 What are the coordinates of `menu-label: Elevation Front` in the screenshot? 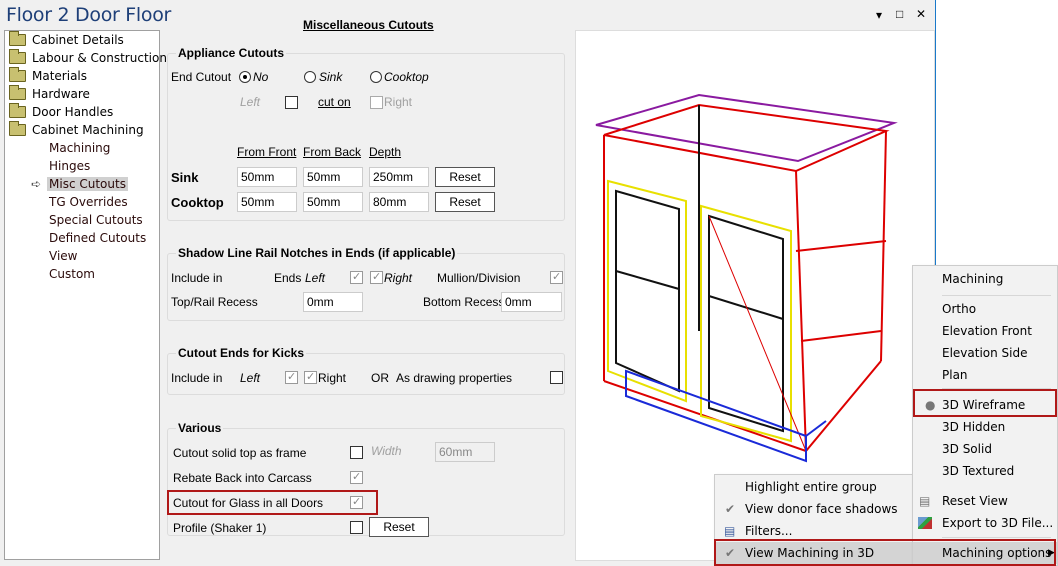 It's located at (987, 331).